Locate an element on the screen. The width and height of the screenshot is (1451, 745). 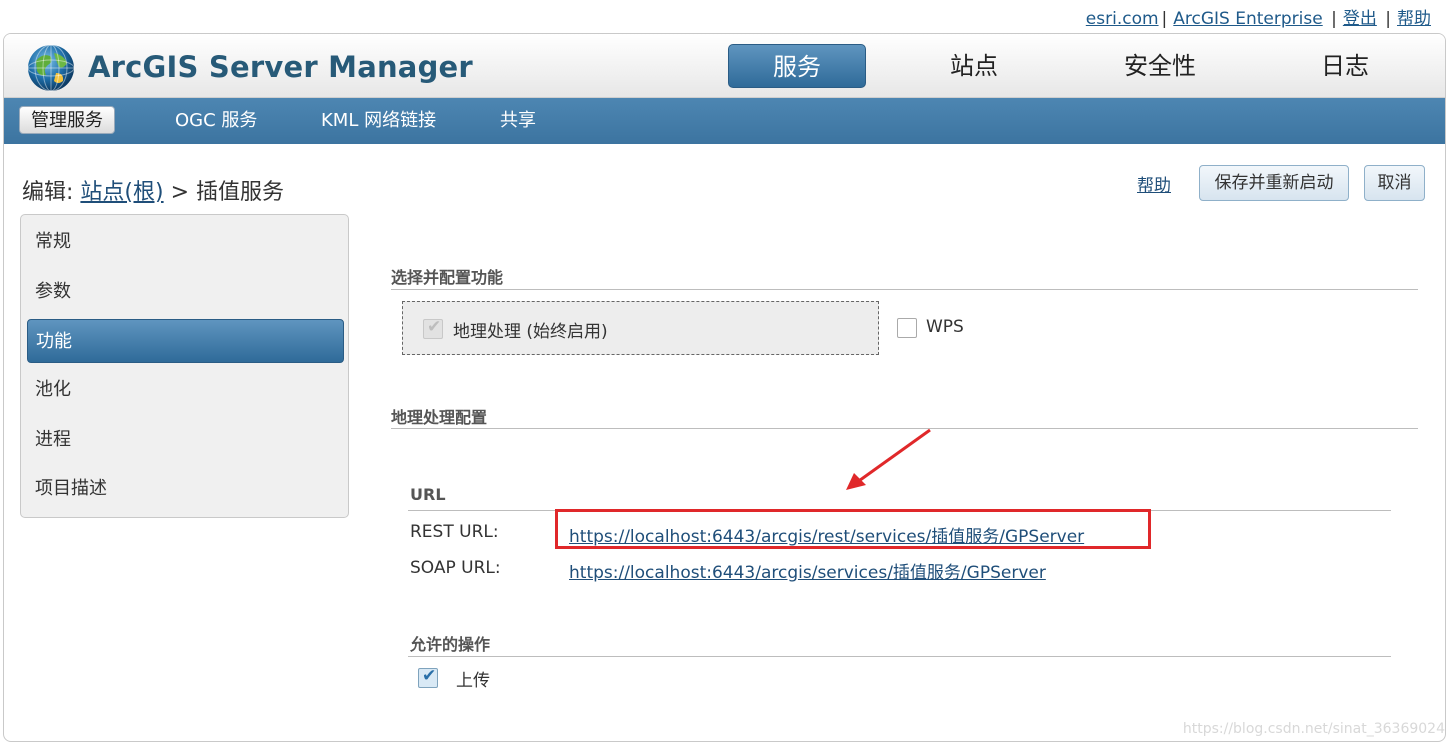
cancel-button: 取消 is located at coordinates (1394, 183).